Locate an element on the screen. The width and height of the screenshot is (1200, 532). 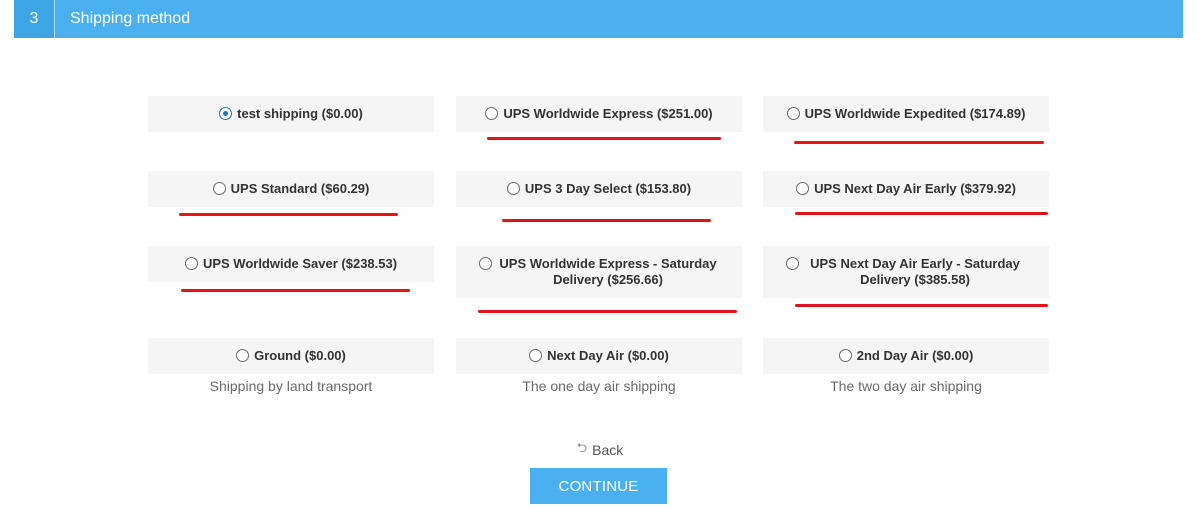
shipping-option-description: The two day air shipping is located at coordinates (906, 386).